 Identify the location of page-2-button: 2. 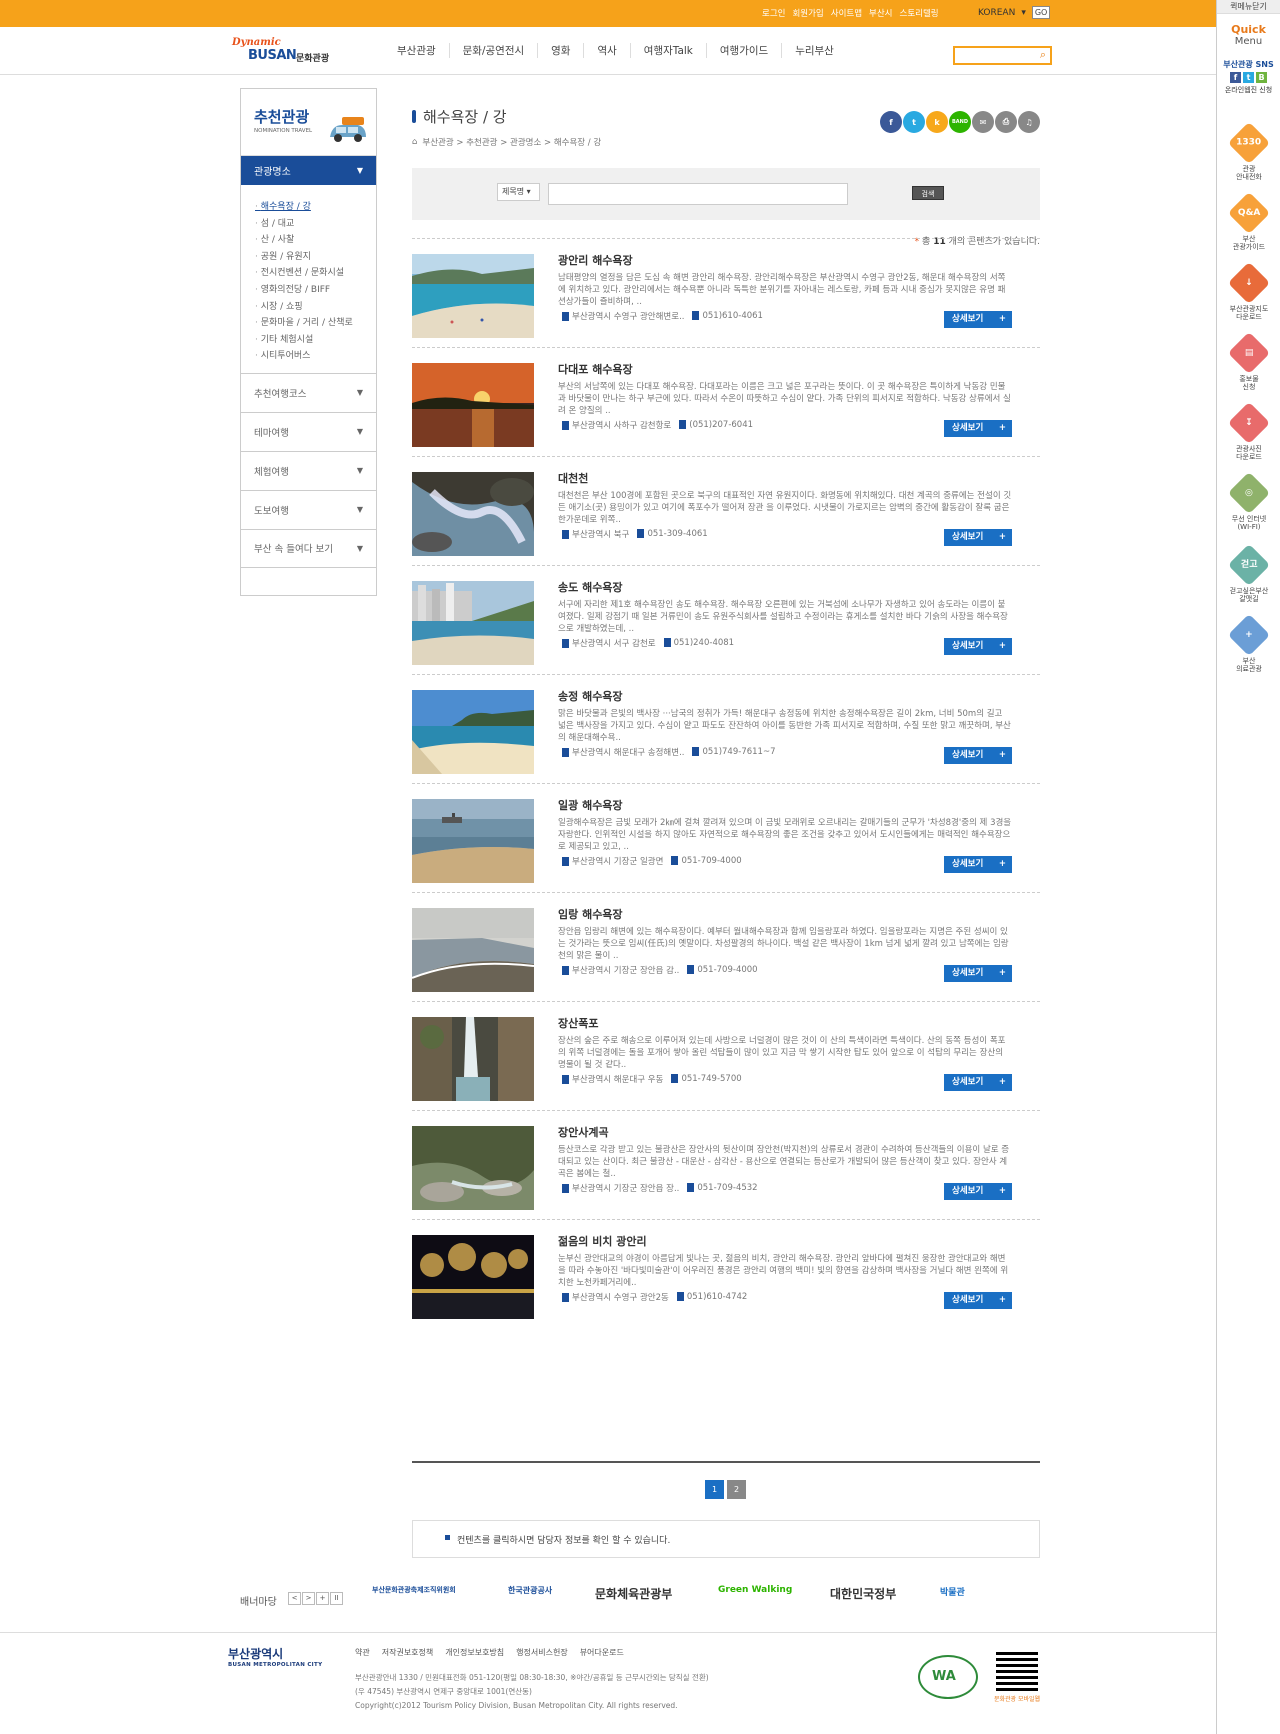
(736, 1489).